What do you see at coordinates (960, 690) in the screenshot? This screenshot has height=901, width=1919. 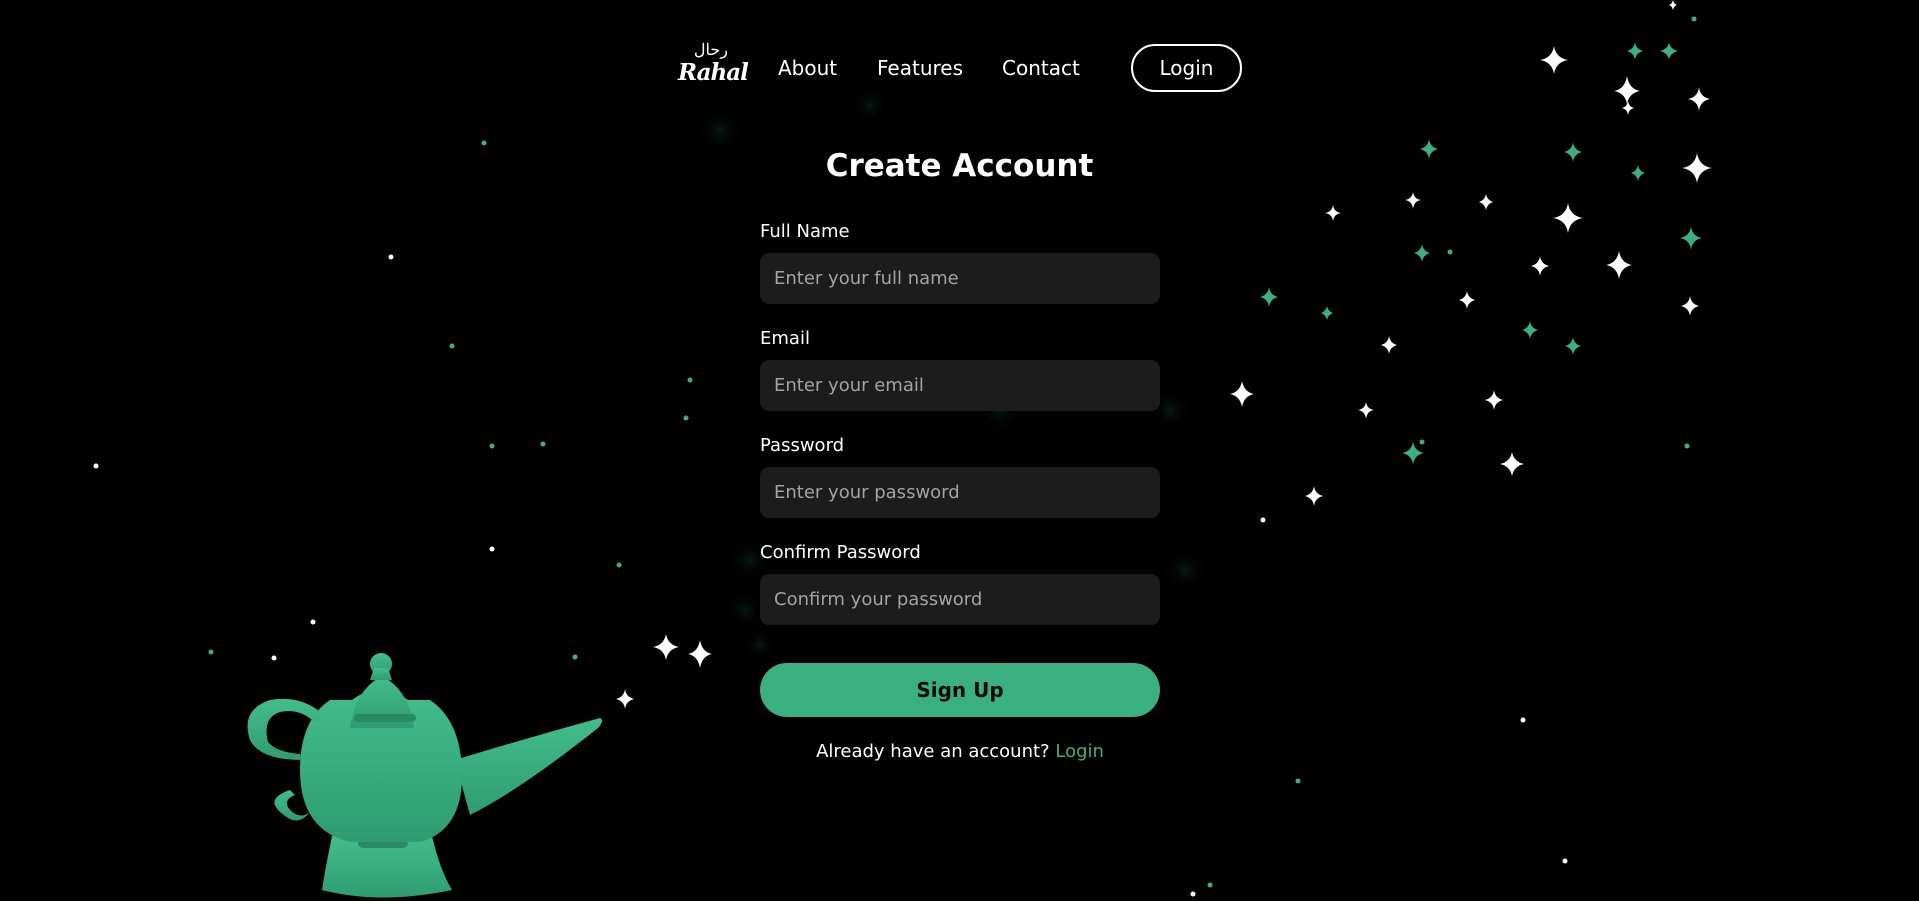 I see `sign-up-button: Sign Up` at bounding box center [960, 690].